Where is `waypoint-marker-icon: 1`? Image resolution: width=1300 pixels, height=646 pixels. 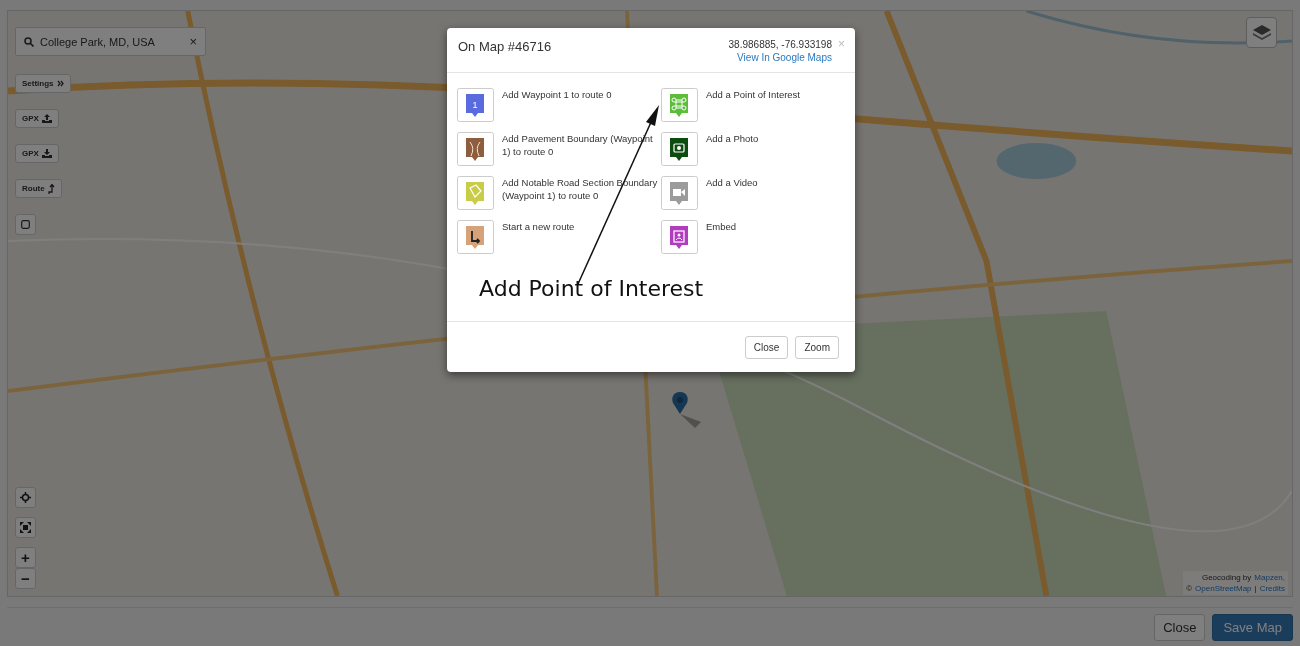
waypoint-marker-icon: 1 is located at coordinates (475, 105).